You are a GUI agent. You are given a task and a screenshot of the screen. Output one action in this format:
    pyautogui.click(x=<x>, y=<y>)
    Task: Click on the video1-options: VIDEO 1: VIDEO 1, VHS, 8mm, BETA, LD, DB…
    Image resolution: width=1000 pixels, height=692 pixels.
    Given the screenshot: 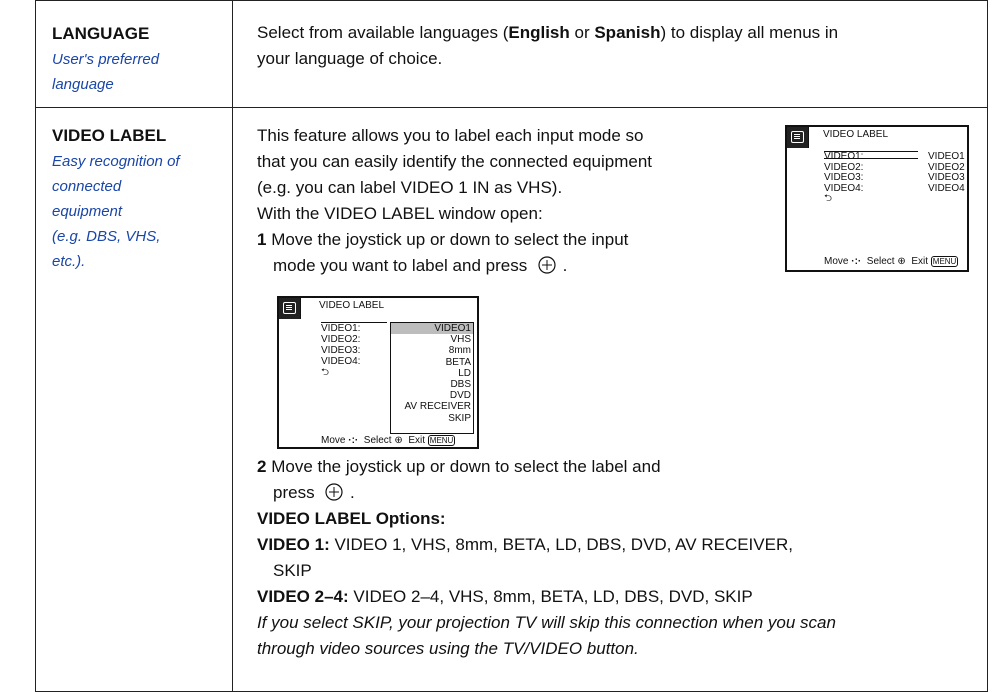 What is the action you would take?
    pyautogui.click(x=525, y=544)
    